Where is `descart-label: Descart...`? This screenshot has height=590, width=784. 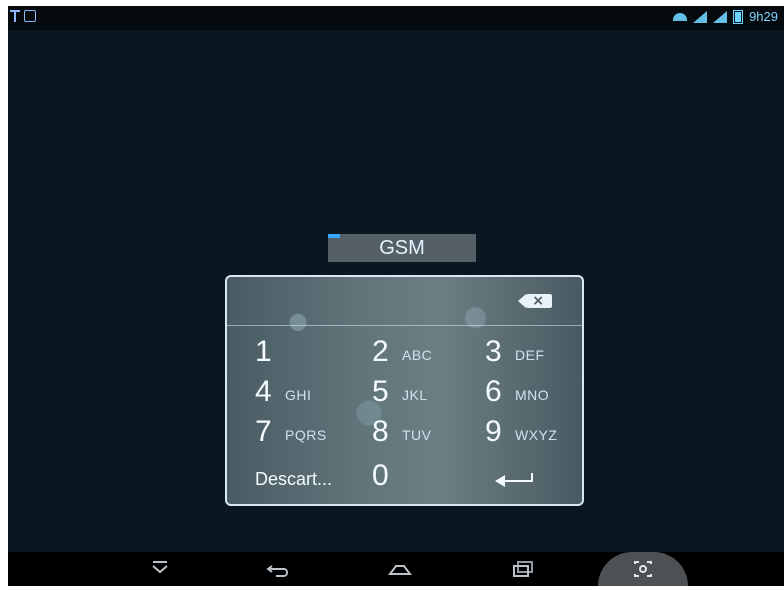
descart-label: Descart... is located at coordinates (294, 479).